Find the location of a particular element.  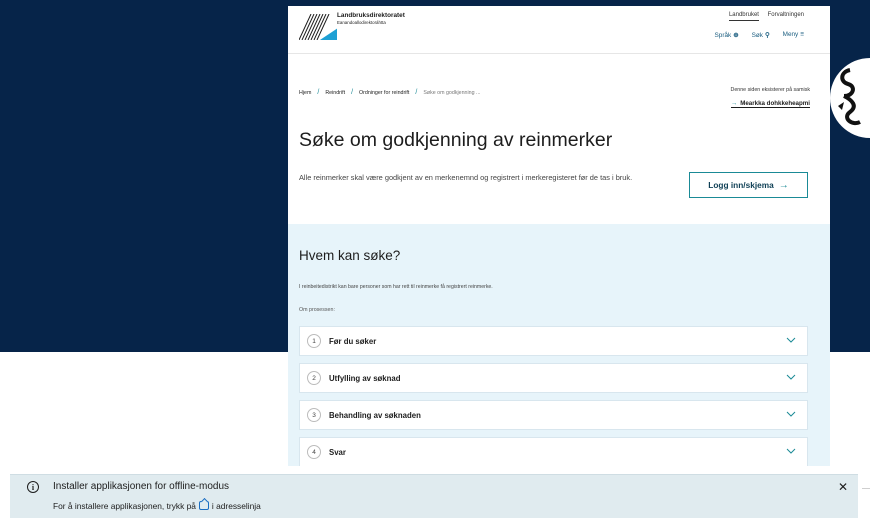

sami-link: → Mearkka dohkkeheapmi is located at coordinates (770, 104).